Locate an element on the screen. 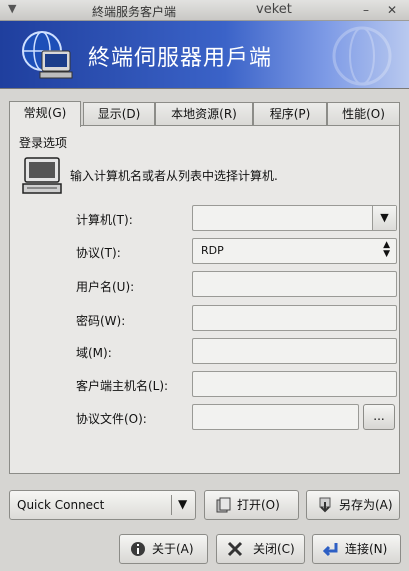 The image size is (409, 571). tab-general: 常规(G) is located at coordinates (45, 114).